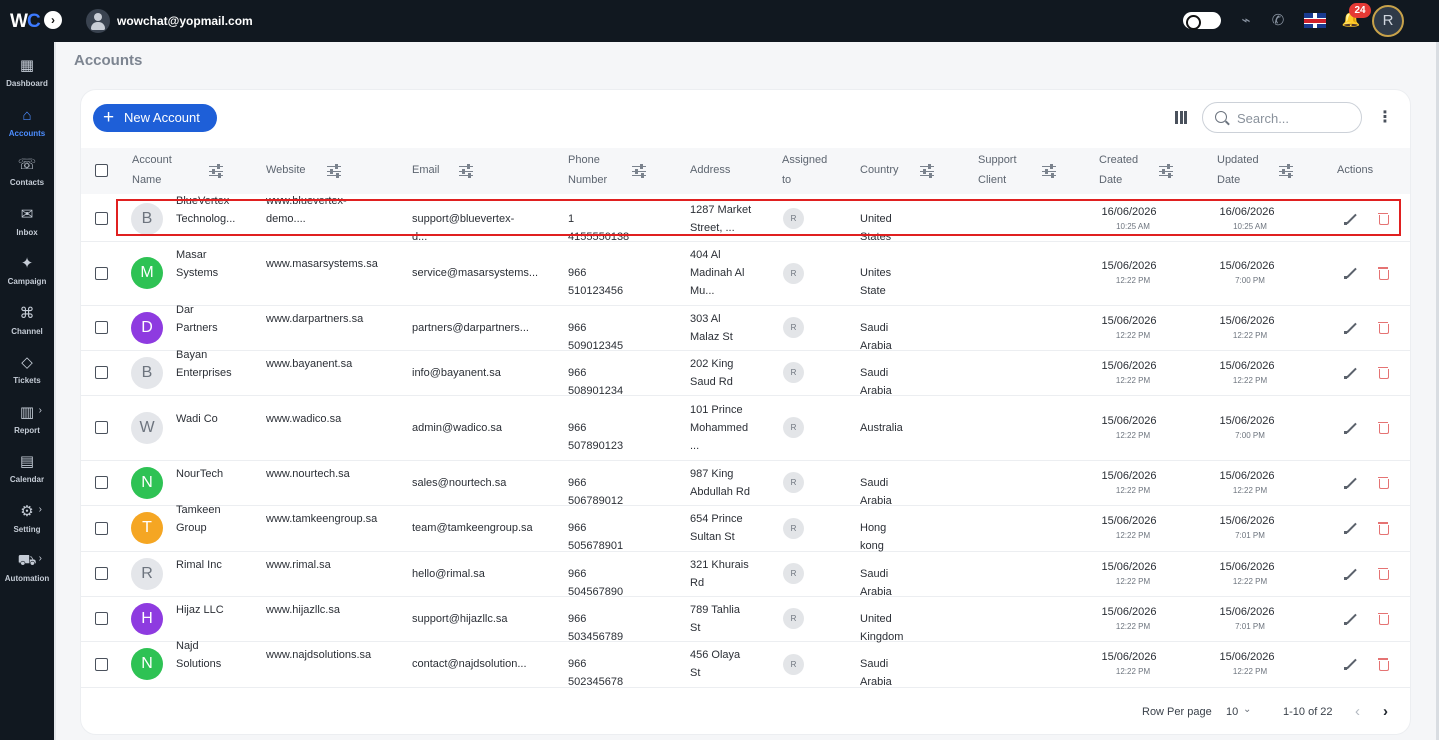  I want to click on address-cell-line: Madinah Al, so click(717, 273).